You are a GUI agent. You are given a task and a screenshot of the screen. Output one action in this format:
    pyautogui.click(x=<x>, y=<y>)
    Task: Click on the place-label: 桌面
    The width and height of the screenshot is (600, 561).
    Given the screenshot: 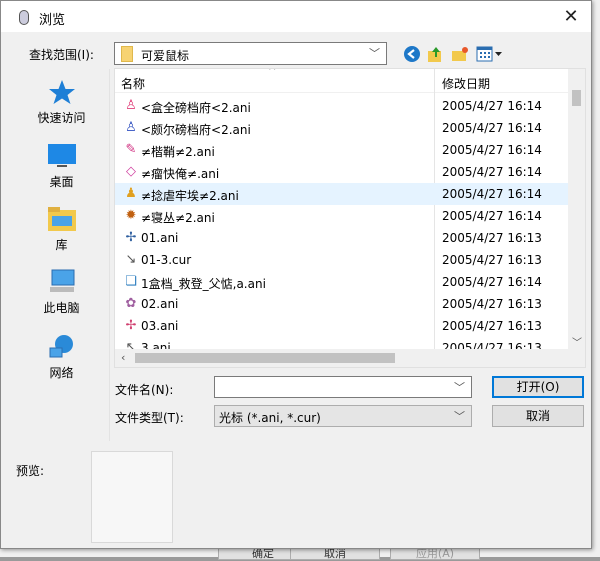 What is the action you would take?
    pyautogui.click(x=61, y=182)
    